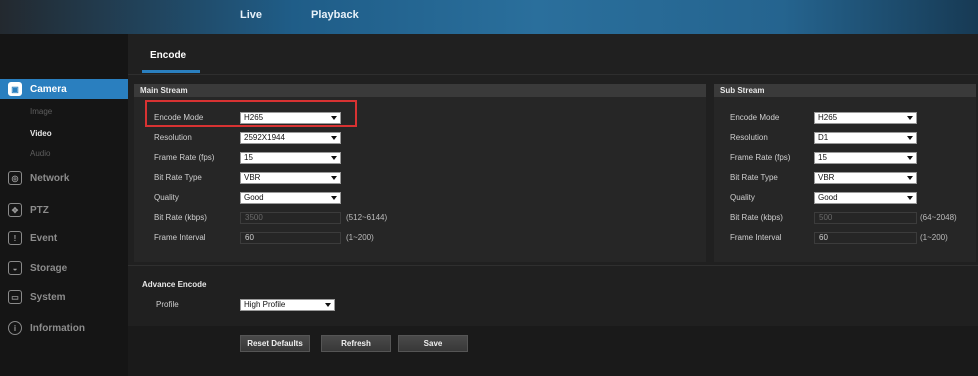  What do you see at coordinates (754, 177) in the screenshot?
I see `sub-bit-rate-type-label: Bit Rate Type` at bounding box center [754, 177].